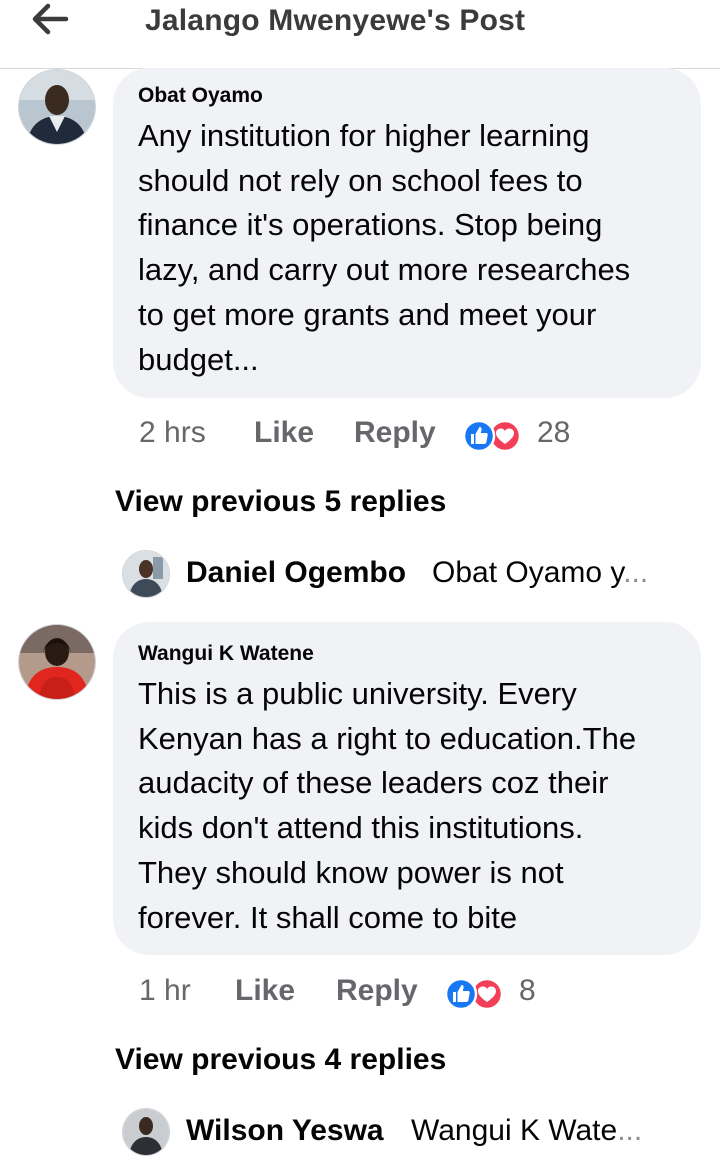 The height and width of the screenshot is (1159, 720). I want to click on comment-actions: 2 hrs Like Reply 28, so click(360, 436).